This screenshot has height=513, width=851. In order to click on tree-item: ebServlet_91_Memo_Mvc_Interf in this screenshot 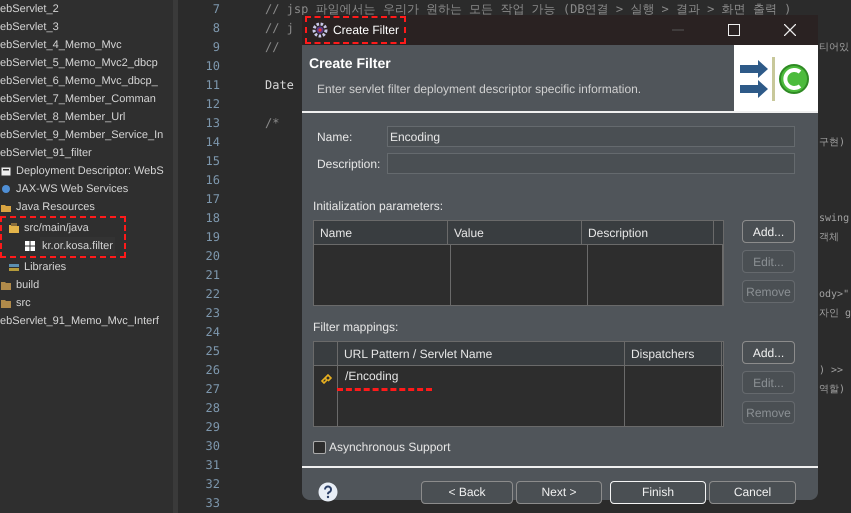, I will do `click(79, 321)`.